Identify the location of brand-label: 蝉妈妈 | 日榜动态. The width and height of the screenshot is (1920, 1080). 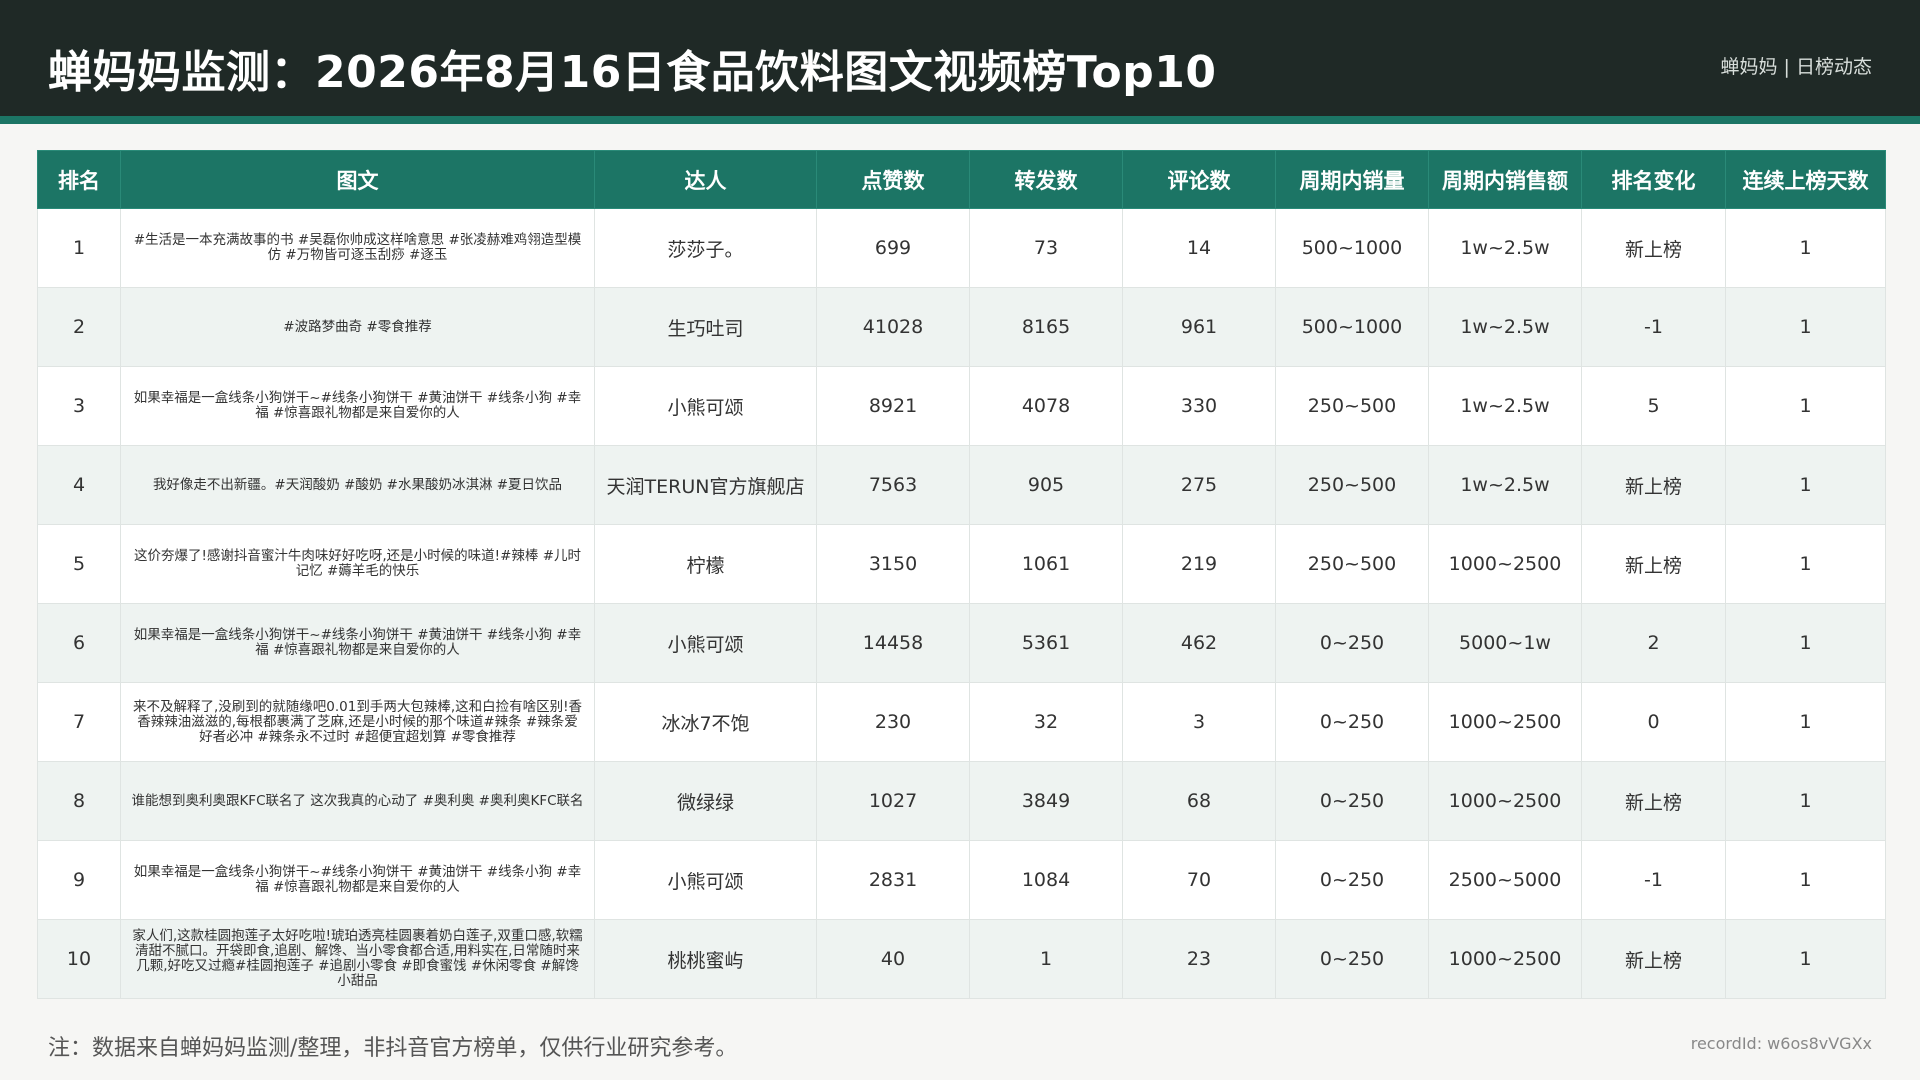
(1796, 67).